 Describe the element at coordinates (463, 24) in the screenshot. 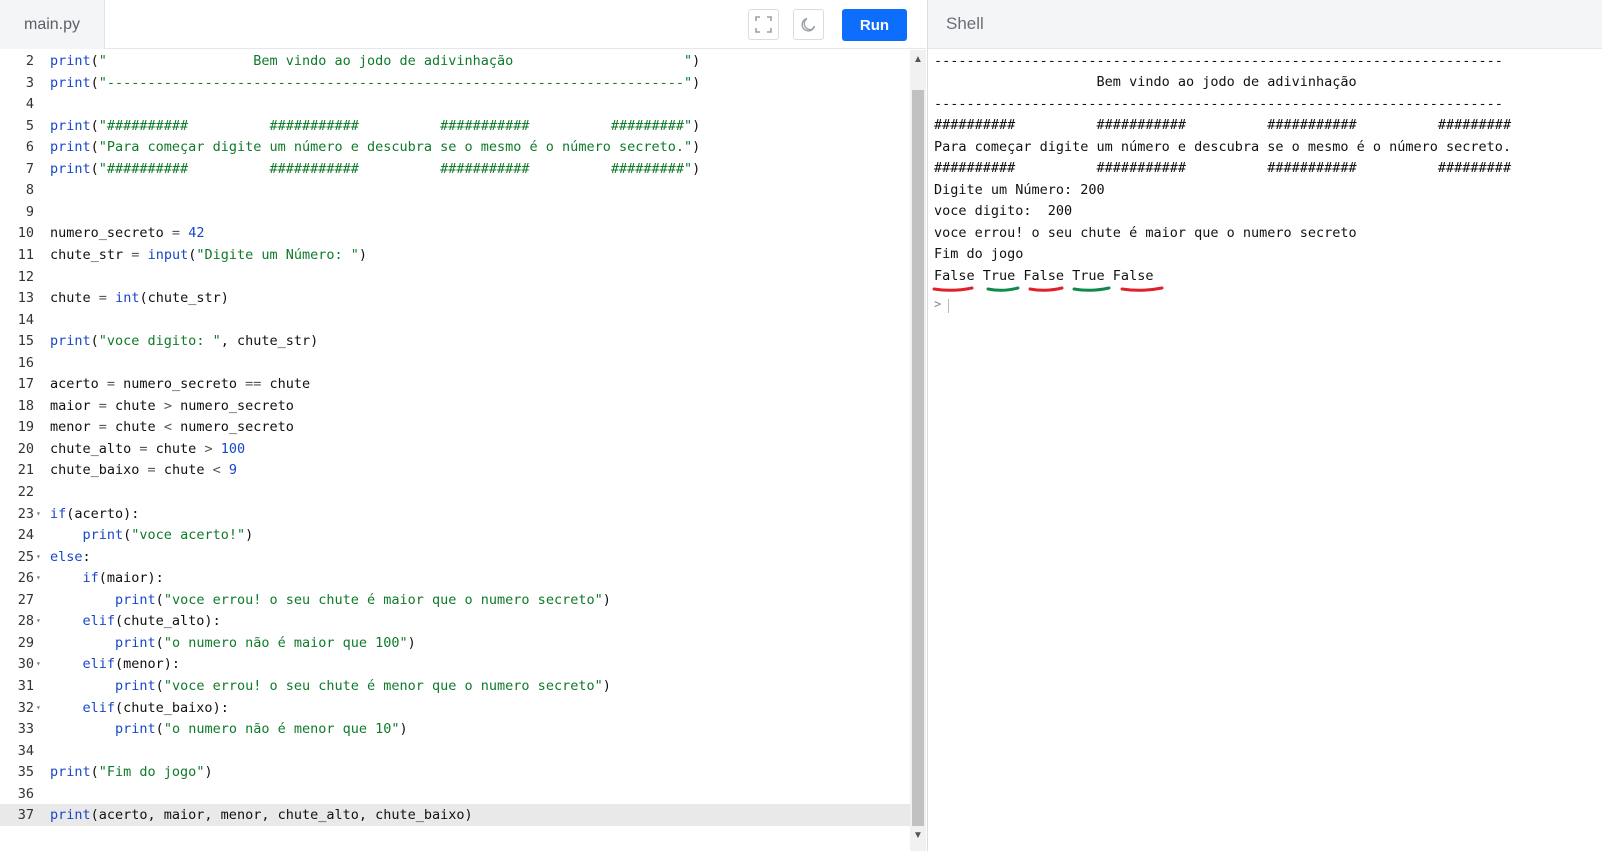

I see `editor-header: main.py Run` at that location.